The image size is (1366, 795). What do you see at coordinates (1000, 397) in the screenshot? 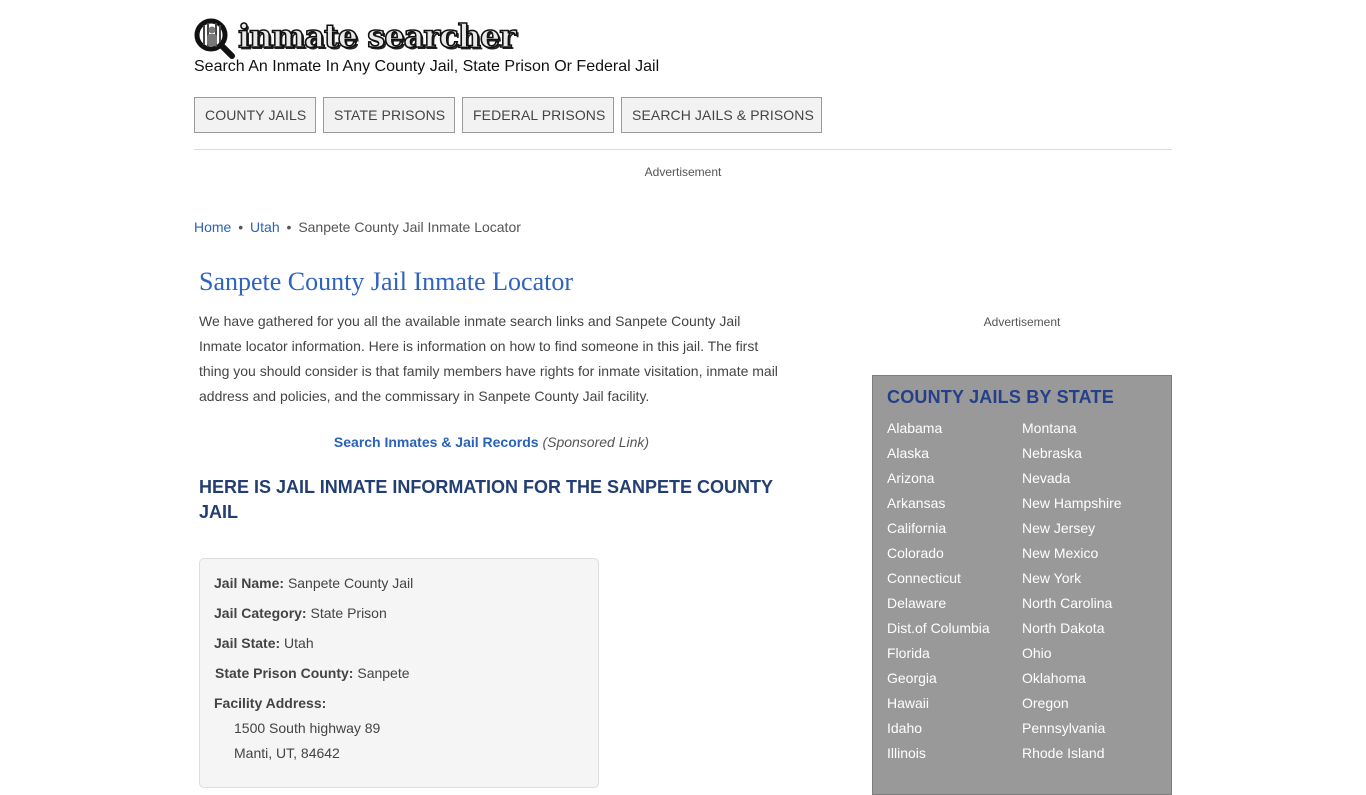
I see `states-panel-title: COUNTY JAILS BY STATE` at bounding box center [1000, 397].